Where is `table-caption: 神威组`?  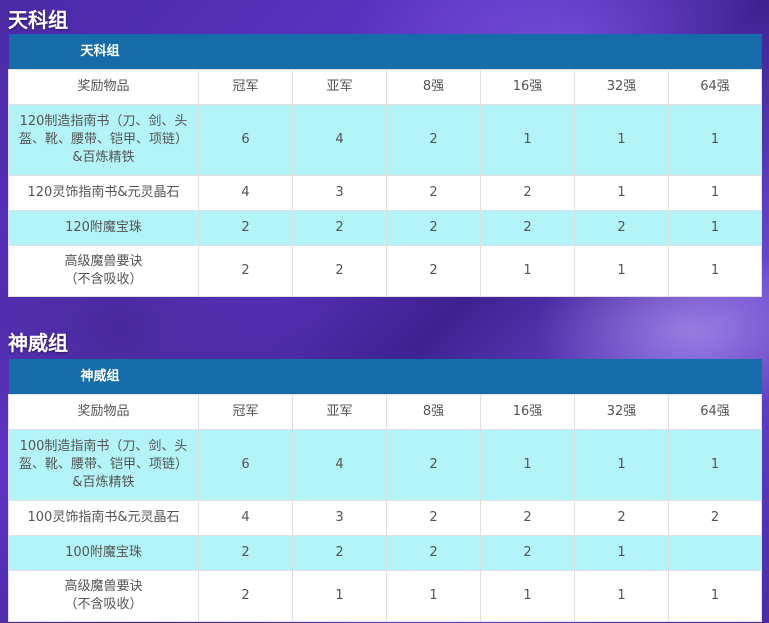 table-caption: 神威组 is located at coordinates (385, 377).